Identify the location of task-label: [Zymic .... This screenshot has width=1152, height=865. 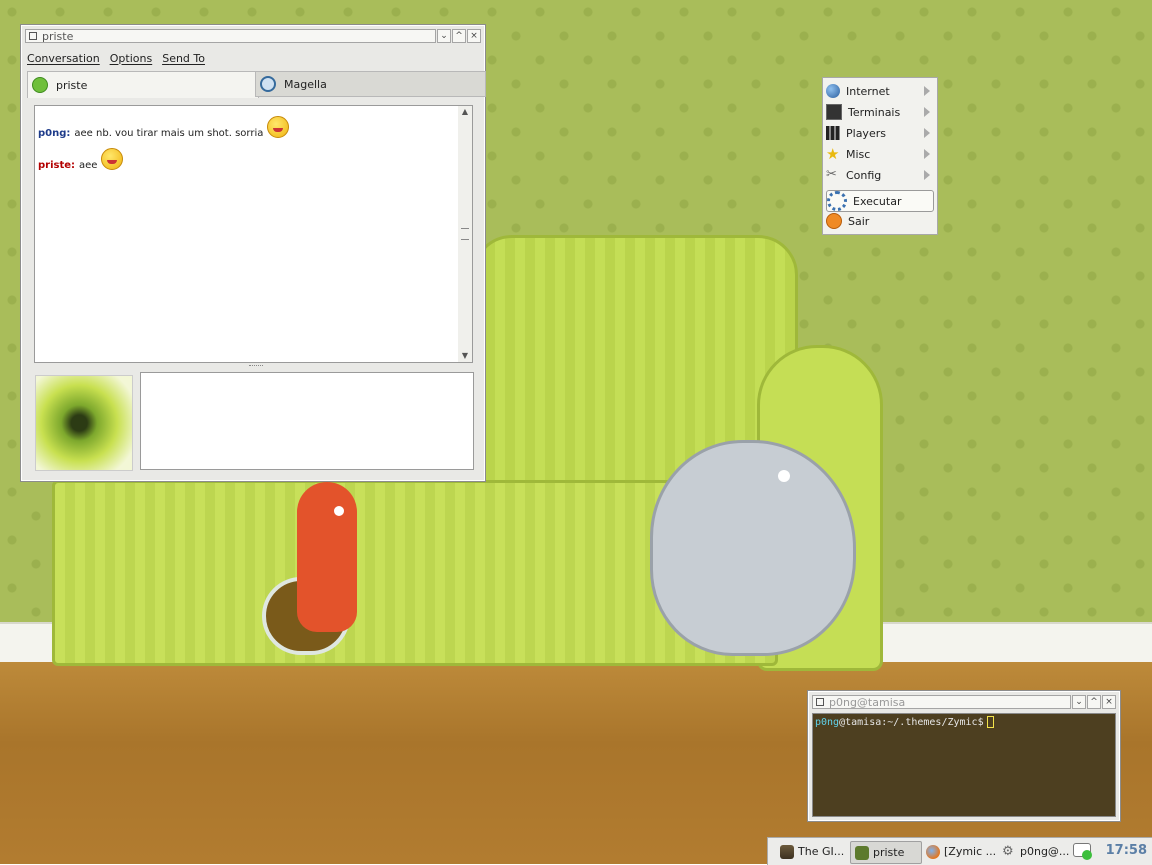
(970, 851).